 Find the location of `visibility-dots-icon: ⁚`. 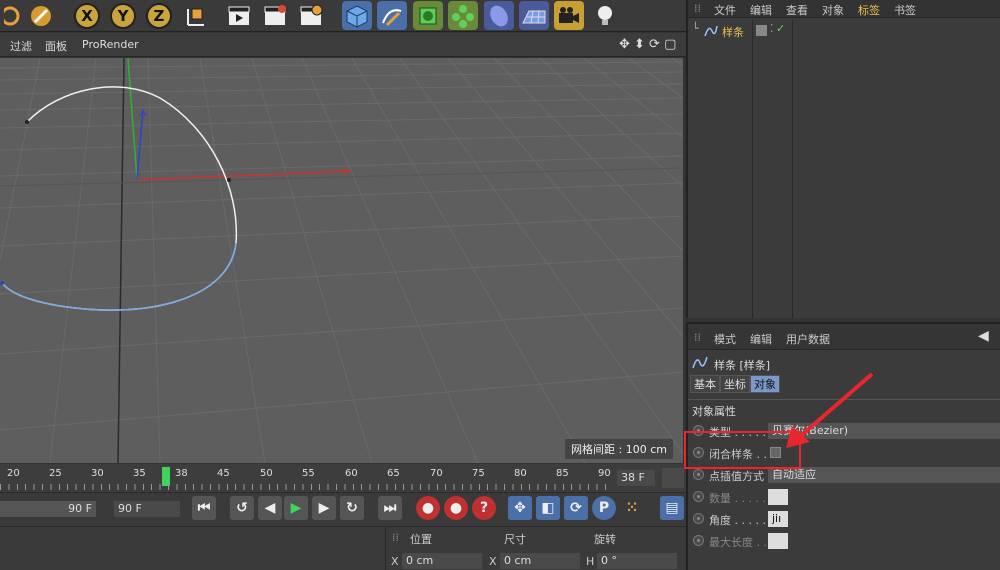

visibility-dots-icon: ⁚ is located at coordinates (772, 28).